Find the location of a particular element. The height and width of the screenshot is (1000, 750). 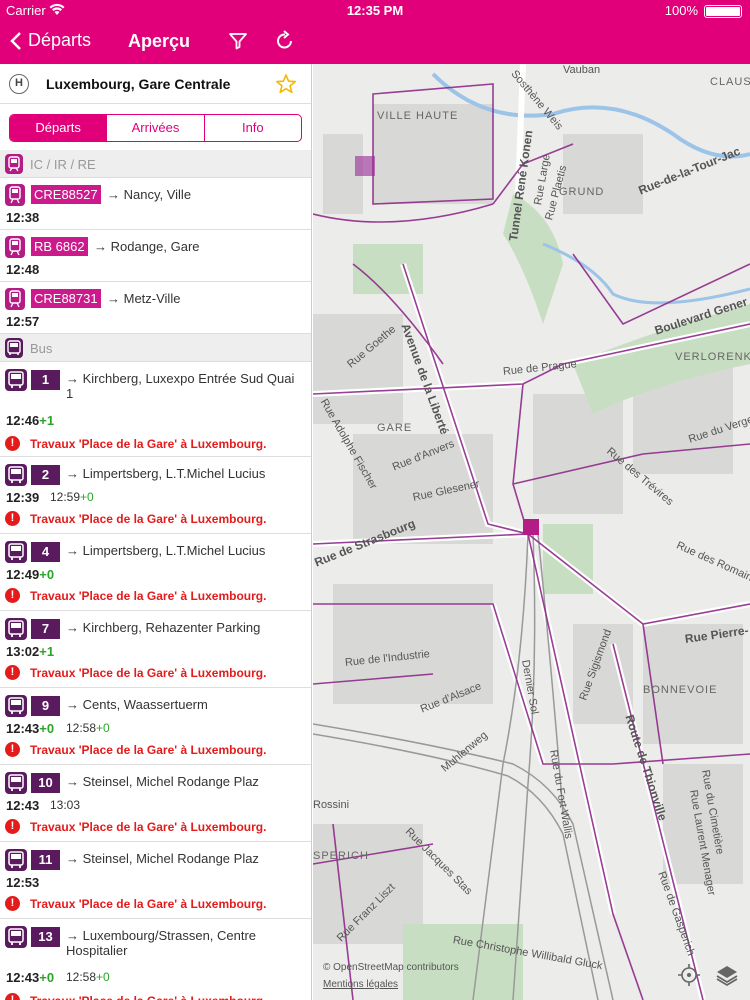

map-district-label: SPERICH is located at coordinates (341, 856).